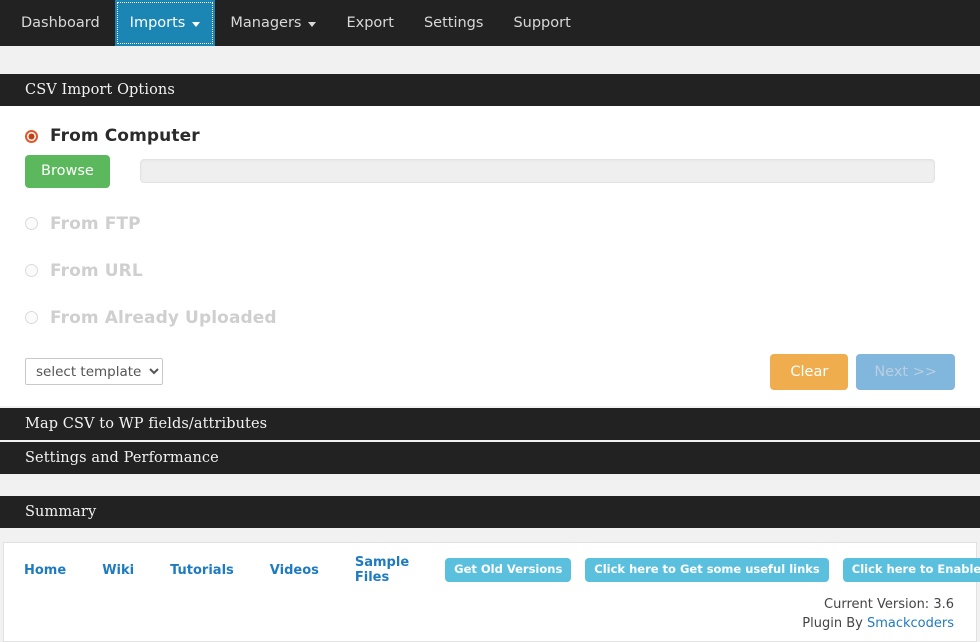 This screenshot has height=642, width=980. I want to click on template-select: select template, so click(94, 372).